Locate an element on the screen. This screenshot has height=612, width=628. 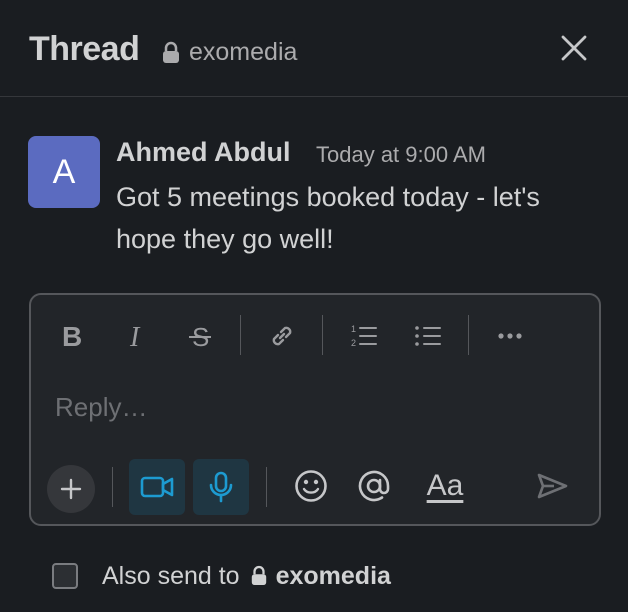
plus-icon is located at coordinates (71, 489).